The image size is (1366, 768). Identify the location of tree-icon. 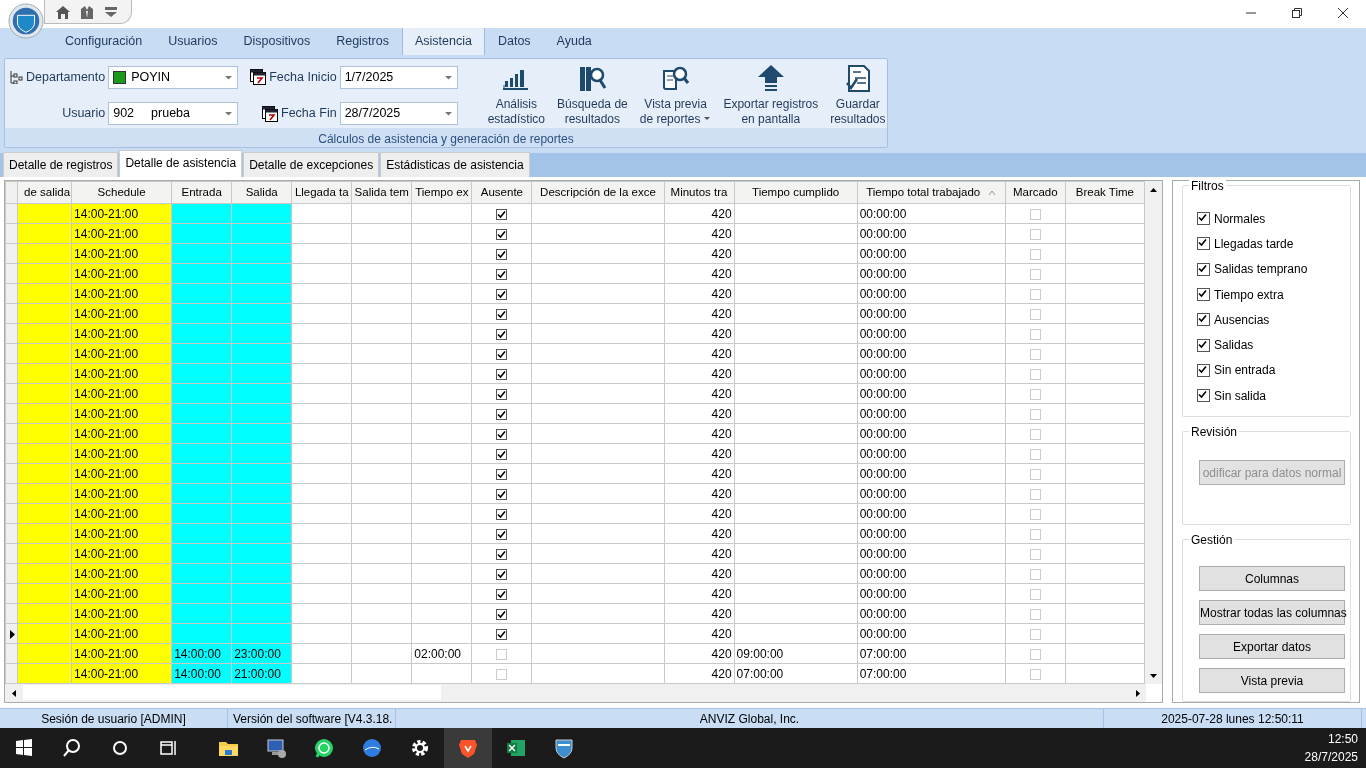
(16, 77).